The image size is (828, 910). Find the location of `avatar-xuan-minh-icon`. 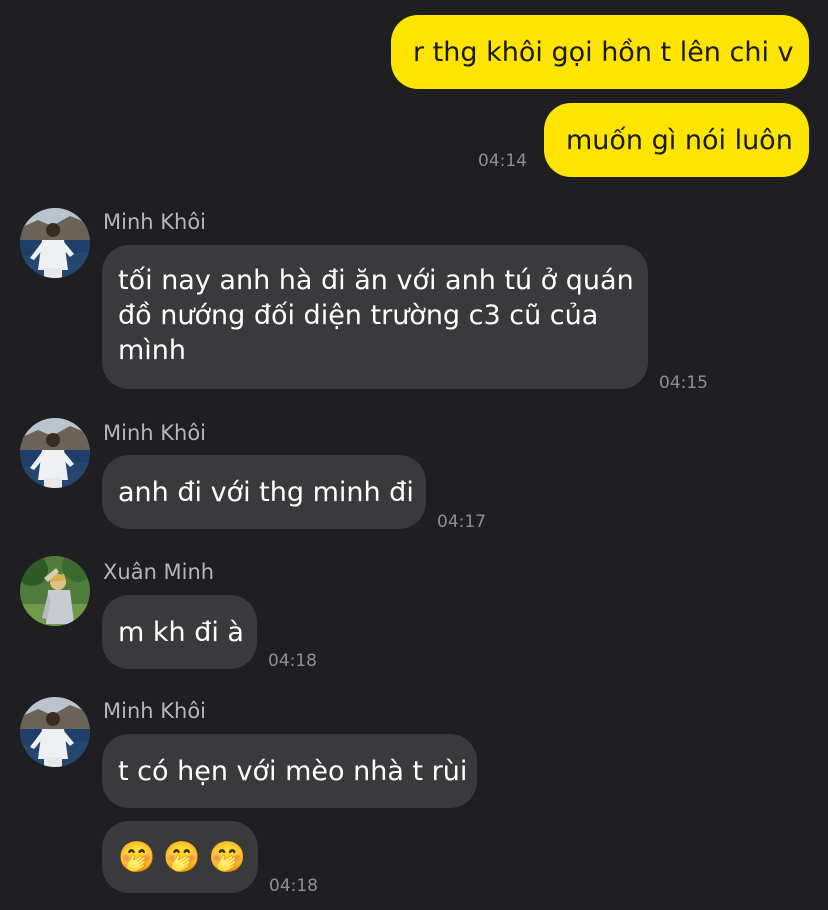

avatar-xuan-minh-icon is located at coordinates (55, 591).